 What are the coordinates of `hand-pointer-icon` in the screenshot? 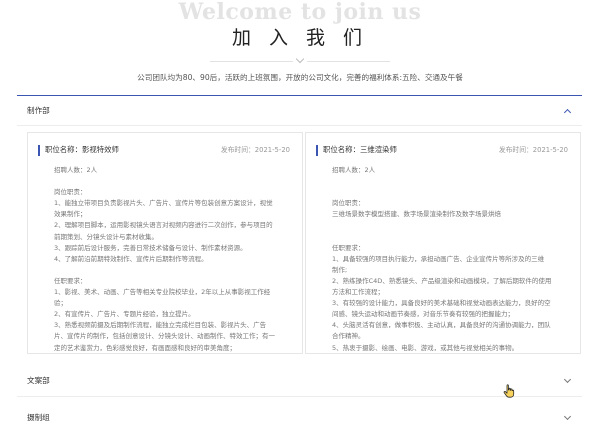 It's located at (509, 391).